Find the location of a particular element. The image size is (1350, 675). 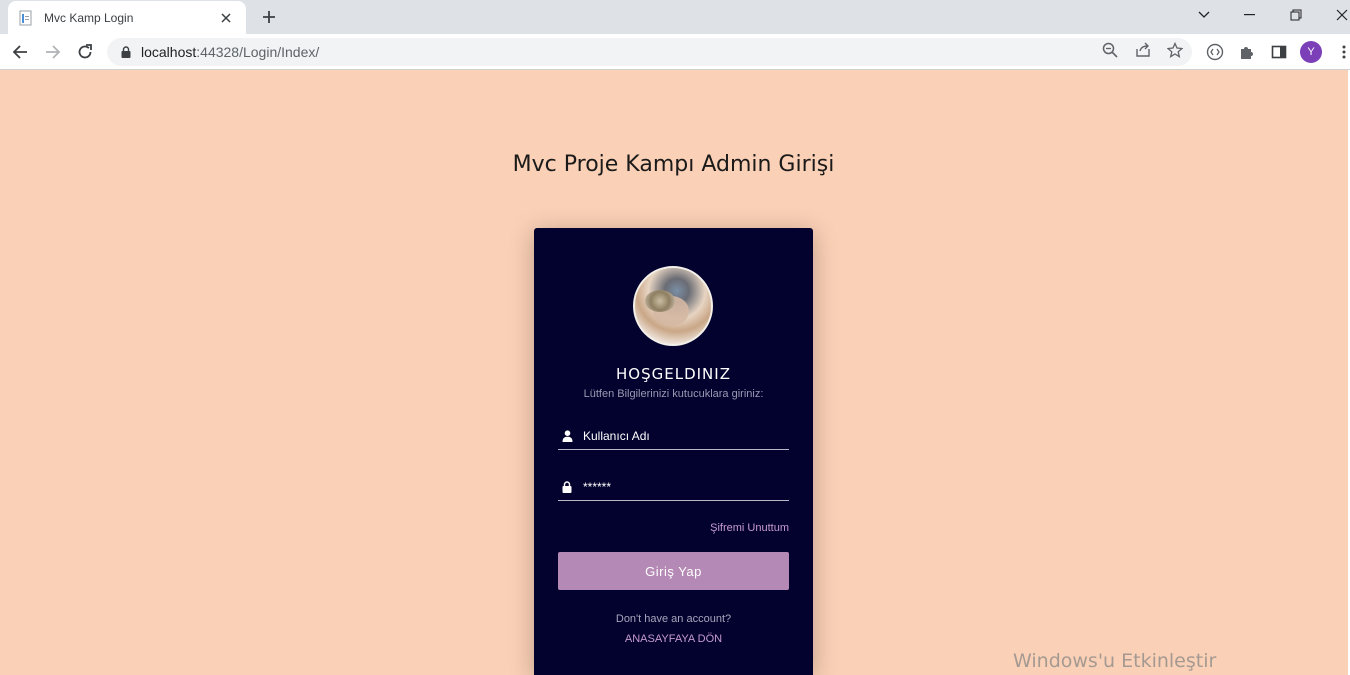

user-icon is located at coordinates (567, 436).